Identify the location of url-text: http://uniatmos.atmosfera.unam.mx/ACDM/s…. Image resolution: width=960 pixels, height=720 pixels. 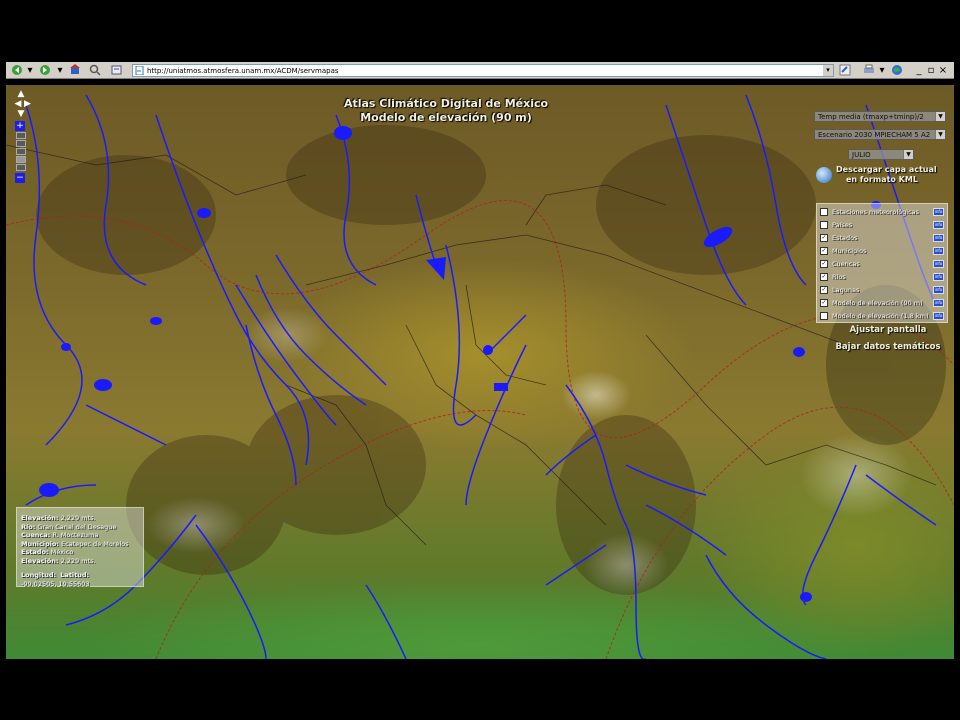
(243, 70).